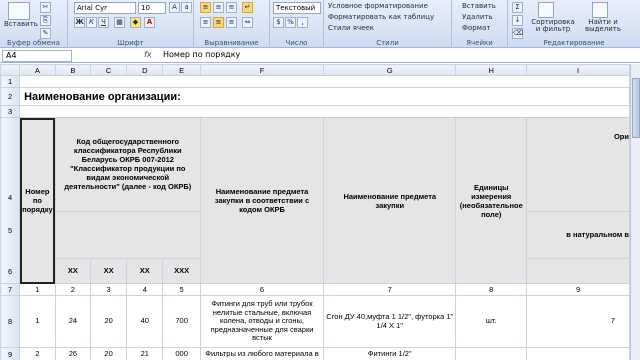  What do you see at coordinates (37, 353) in the screenshot?
I see `data-cell: 2` at bounding box center [37, 353].